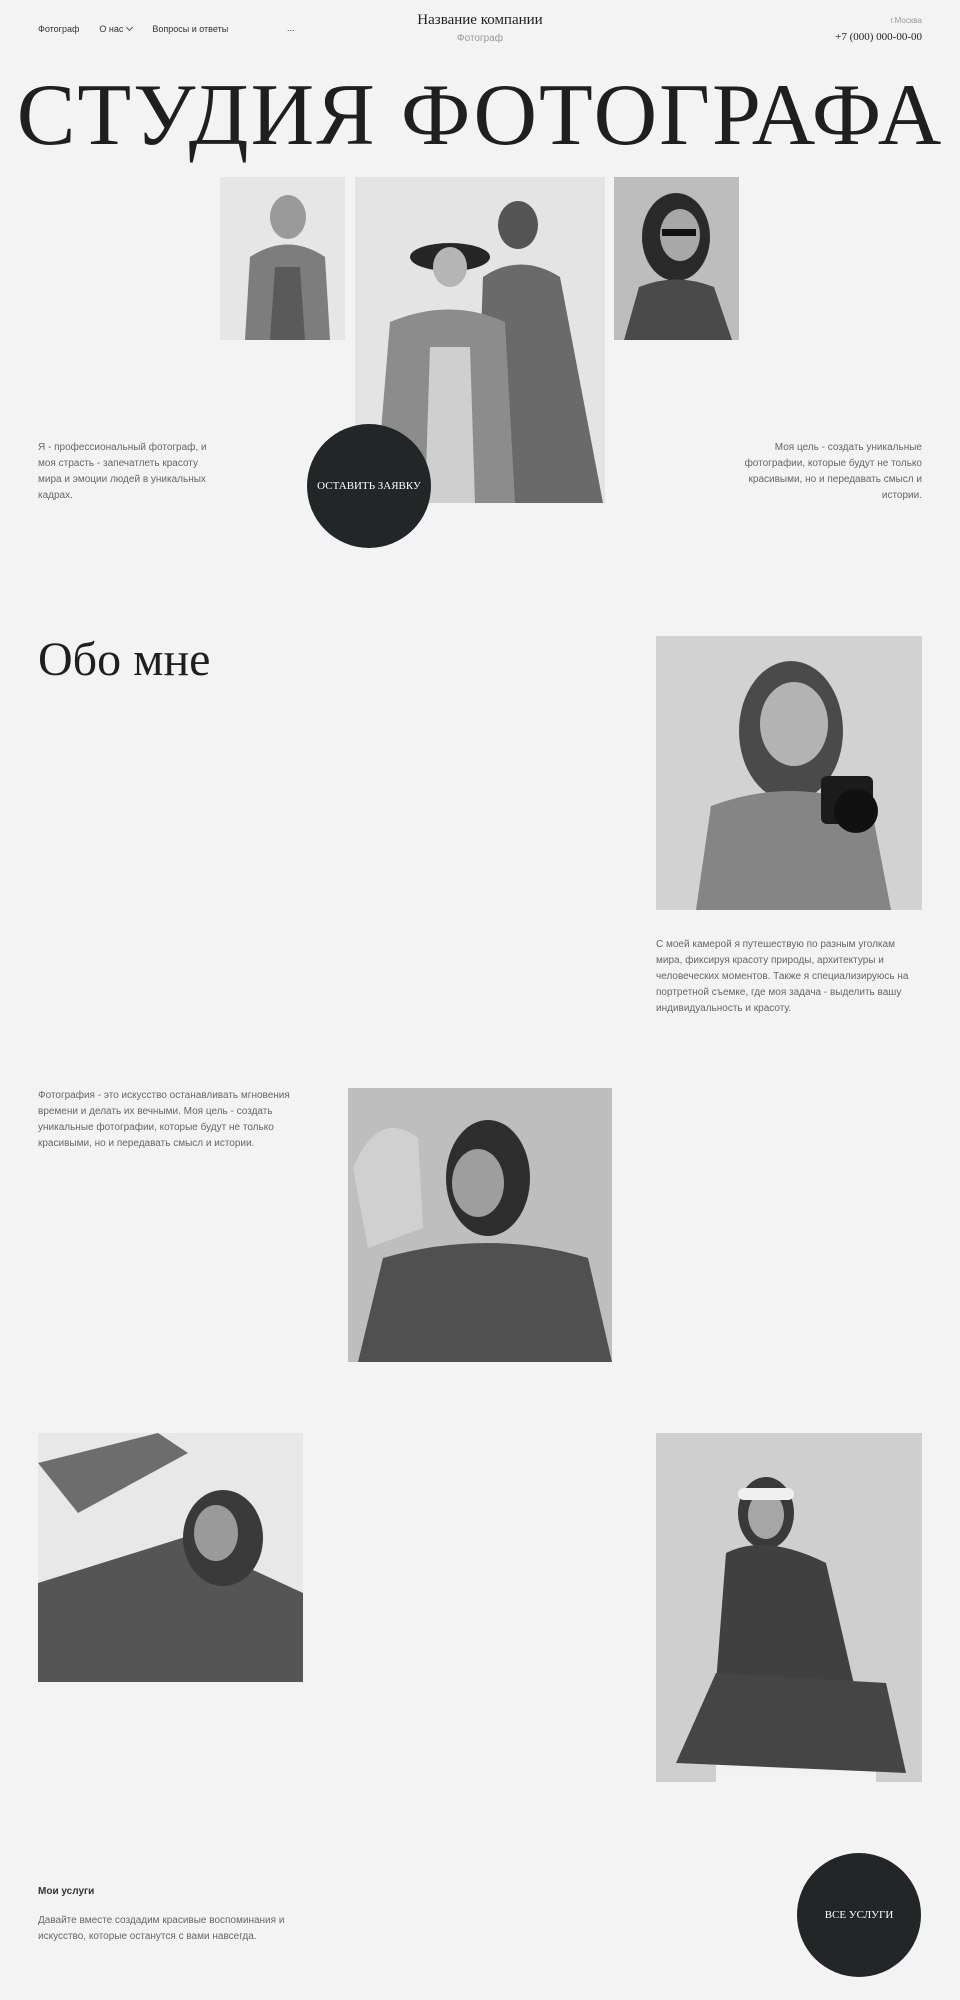 The image size is (960, 2000). I want to click on hero-title: СТУДИЯ ФОТОГРАФА, so click(480, 115).